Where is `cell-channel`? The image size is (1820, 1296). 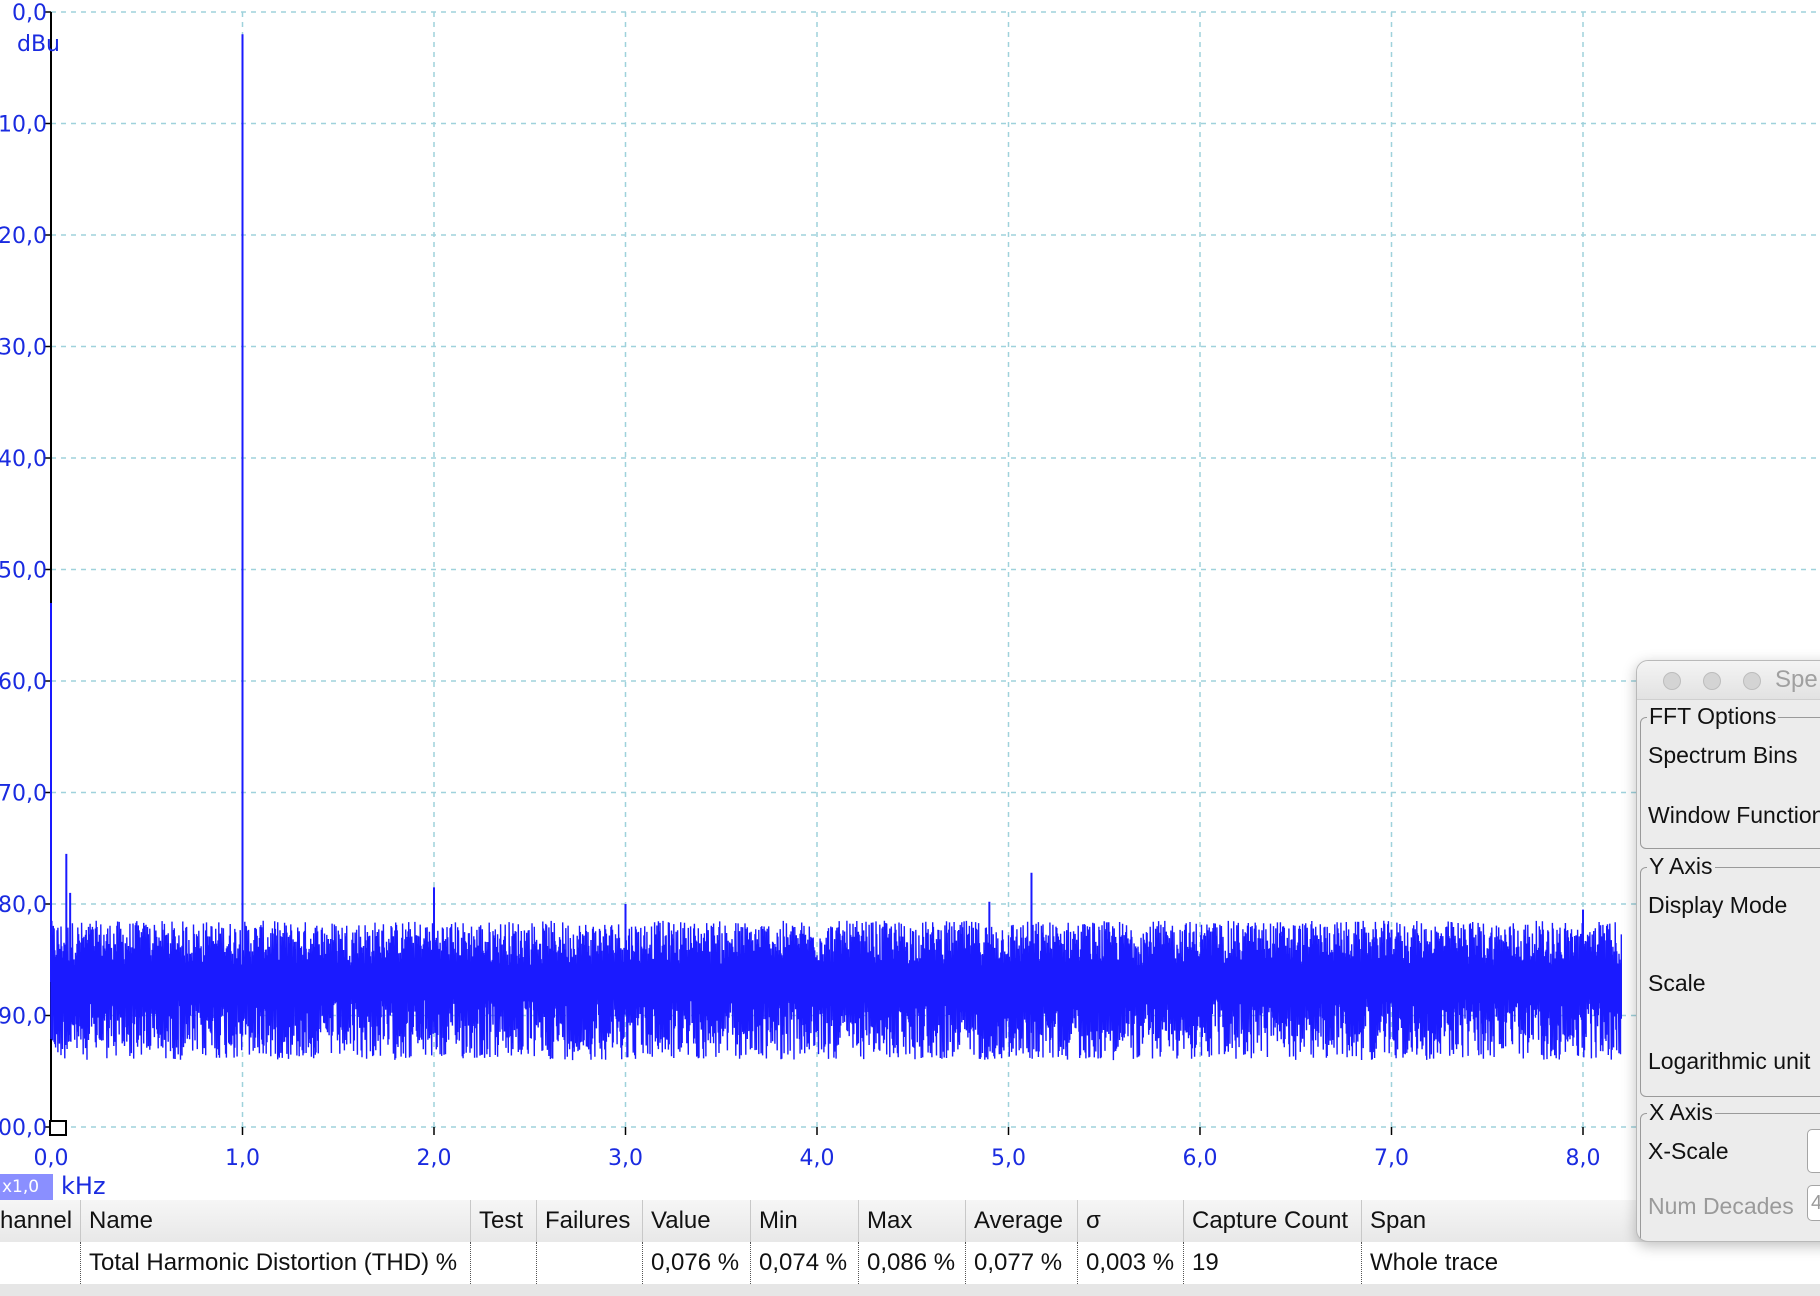
cell-channel is located at coordinates (40, 1263).